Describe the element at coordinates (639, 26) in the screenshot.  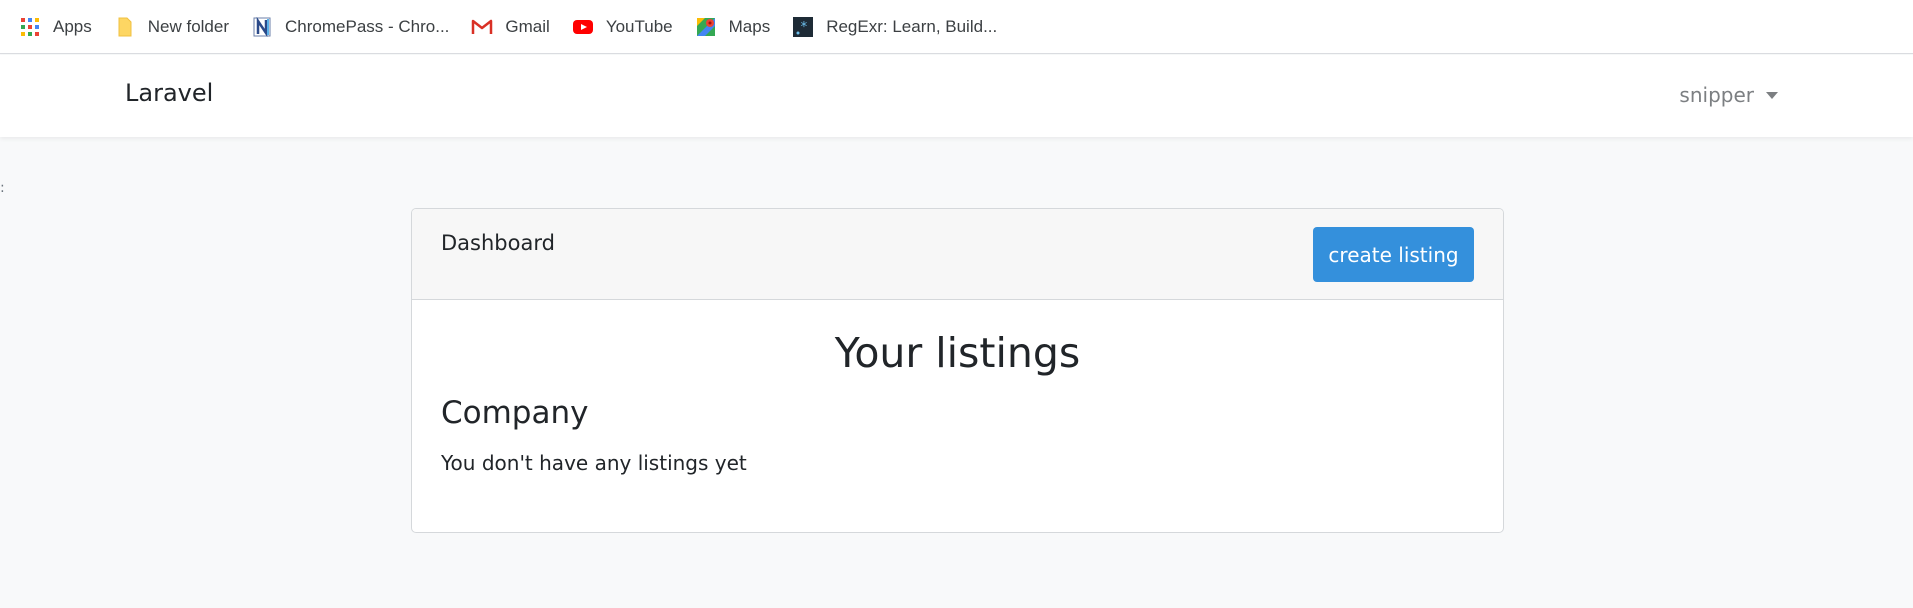
I see `bookmark-label: YouTube` at that location.